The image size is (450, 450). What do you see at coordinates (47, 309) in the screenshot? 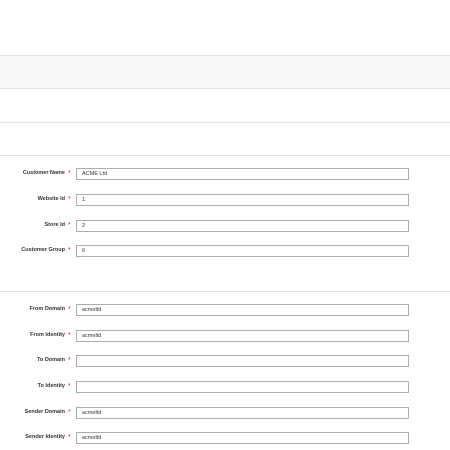
I see `from-domain-label: From Domain` at bounding box center [47, 309].